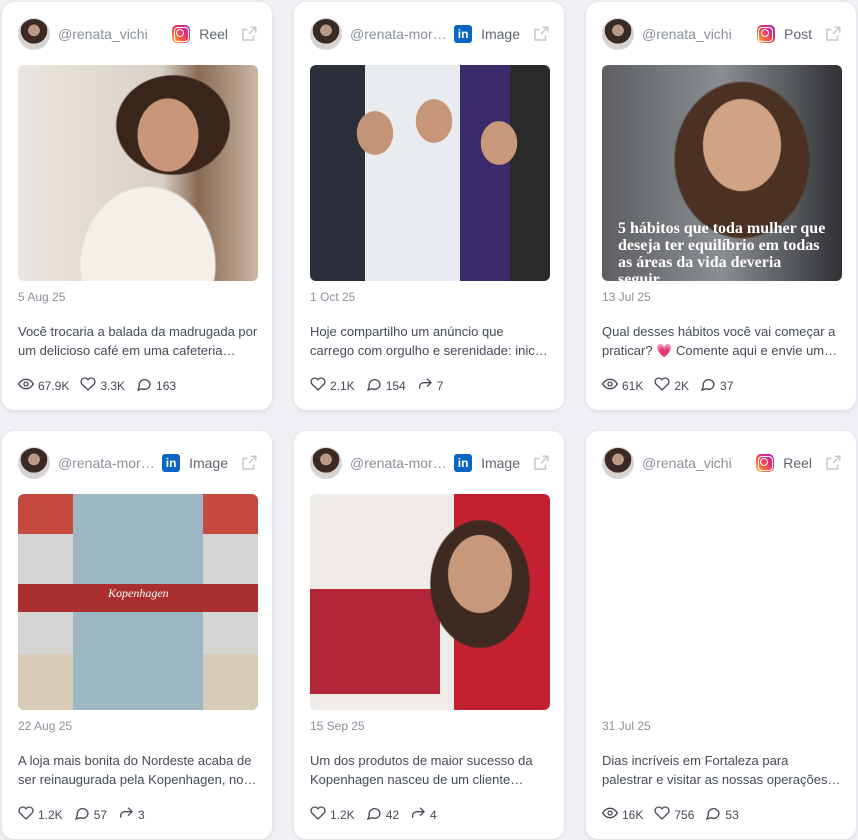 The height and width of the screenshot is (840, 858). I want to click on comments-stat: 154, so click(386, 385).